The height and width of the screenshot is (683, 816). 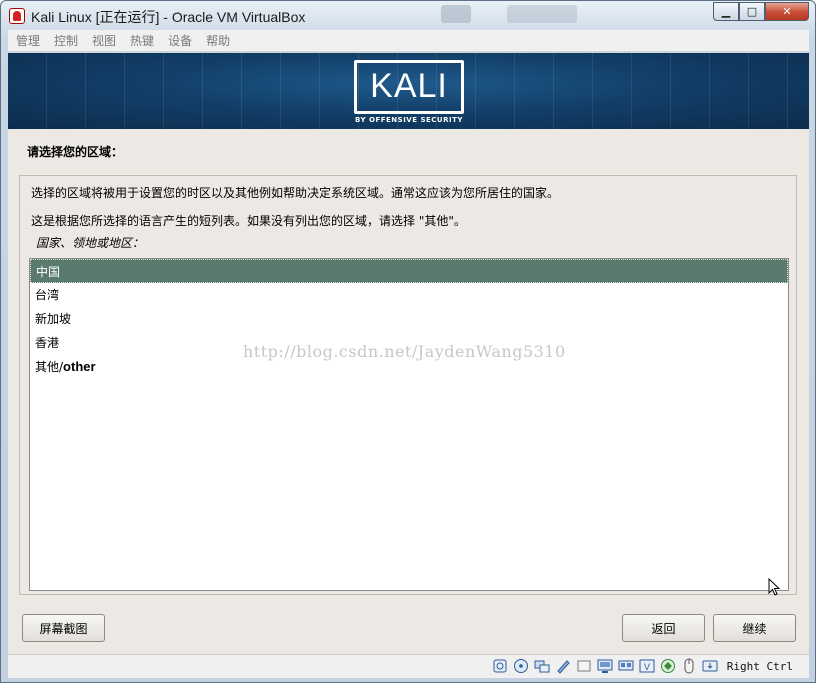 I want to click on hard-disk-icon, so click(x=500, y=666).